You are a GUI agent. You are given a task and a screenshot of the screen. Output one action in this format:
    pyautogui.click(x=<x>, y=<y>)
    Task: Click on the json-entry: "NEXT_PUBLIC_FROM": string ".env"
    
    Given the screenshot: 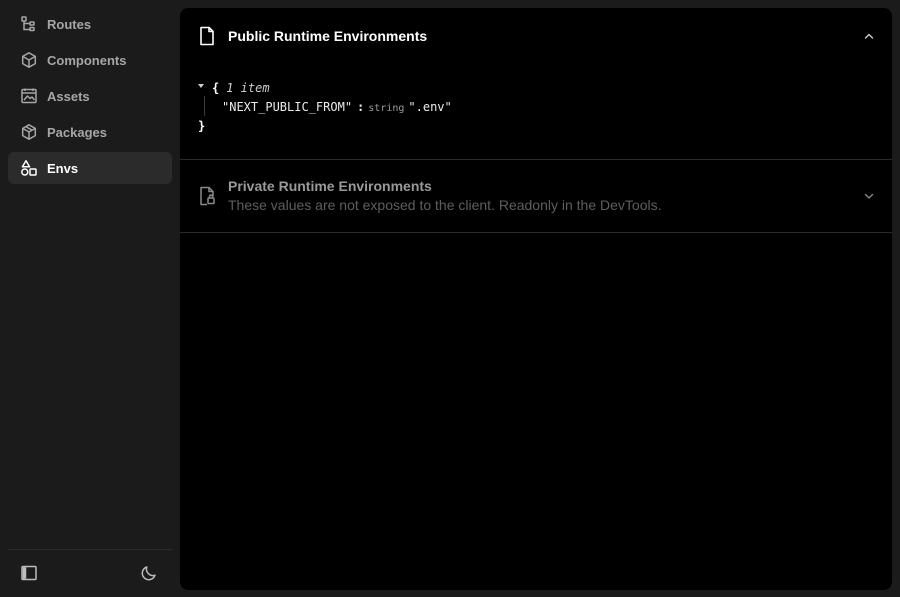 What is the action you would take?
    pyautogui.click(x=337, y=107)
    